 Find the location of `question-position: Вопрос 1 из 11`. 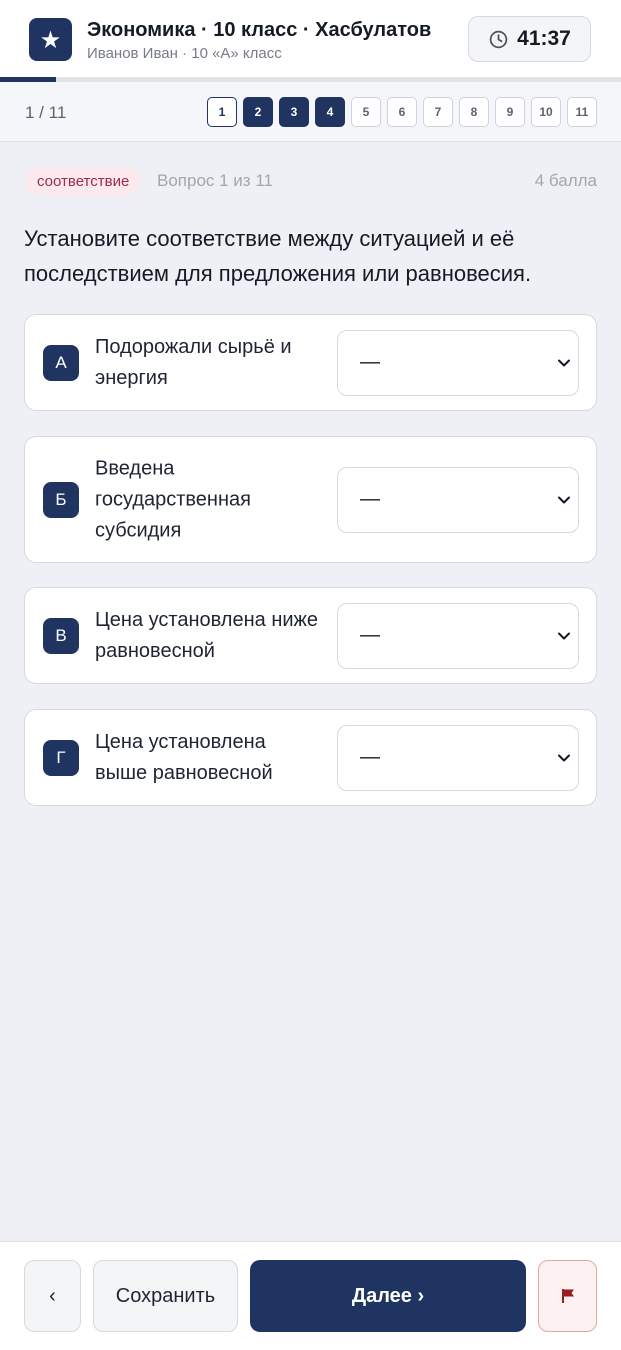

question-position: Вопрос 1 из 11 is located at coordinates (215, 180).